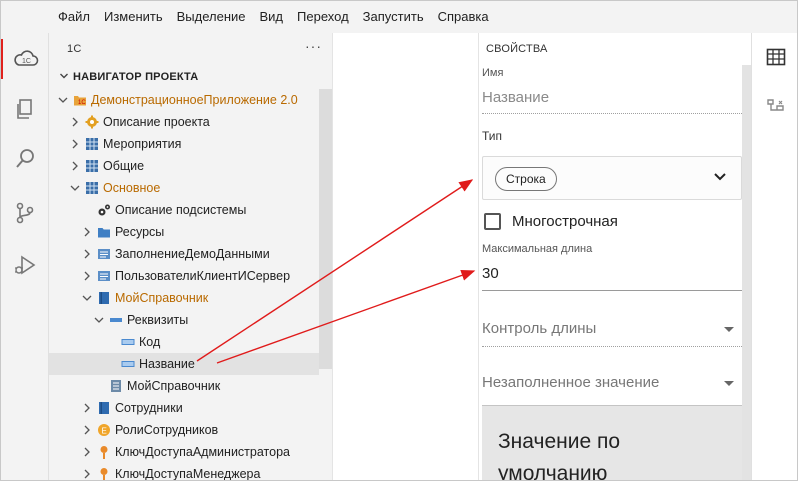 Image resolution: width=798 pixels, height=481 pixels. I want to click on length-control-caret-icon, so click(729, 329).